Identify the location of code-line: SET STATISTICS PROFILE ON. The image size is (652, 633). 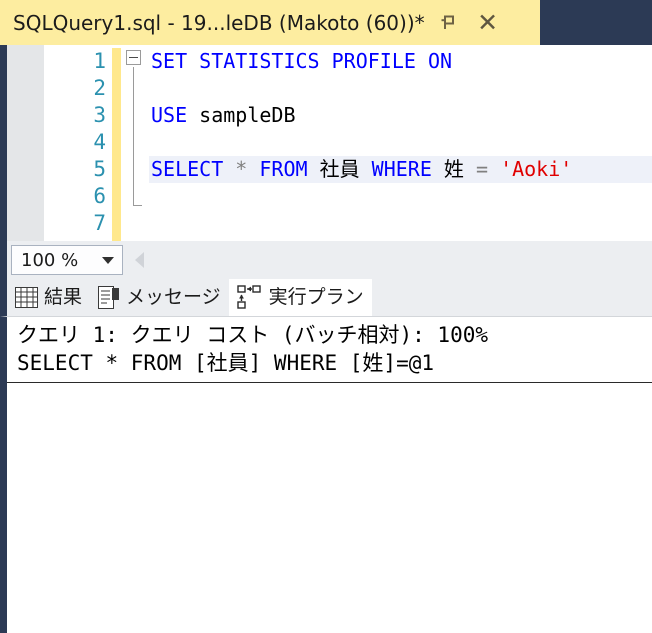
(386, 61).